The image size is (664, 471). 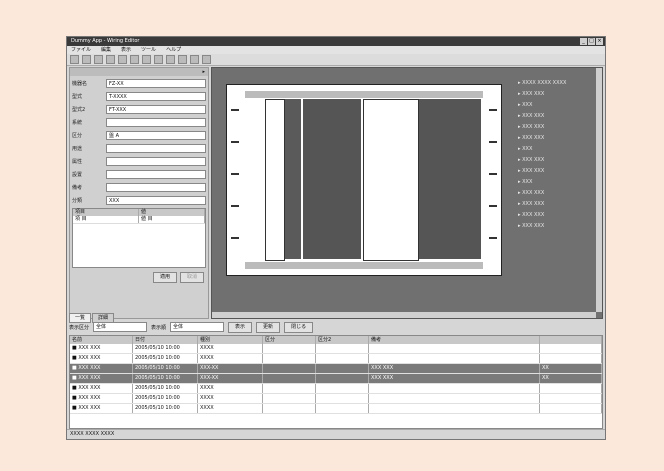 What do you see at coordinates (230, 368) in the screenshot?
I see `list-cell: XXX-XX` at bounding box center [230, 368].